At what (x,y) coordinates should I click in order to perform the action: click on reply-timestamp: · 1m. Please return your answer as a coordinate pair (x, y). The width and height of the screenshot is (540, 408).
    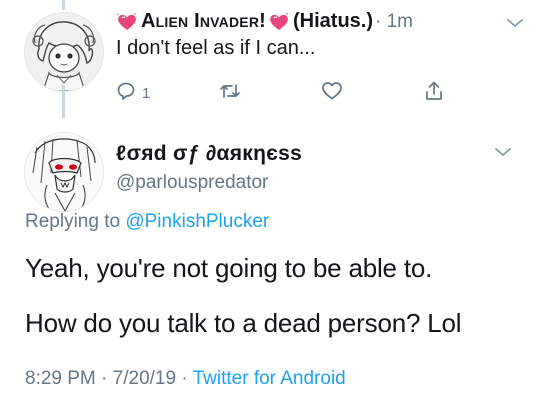
    Looking at the image, I should click on (394, 22).